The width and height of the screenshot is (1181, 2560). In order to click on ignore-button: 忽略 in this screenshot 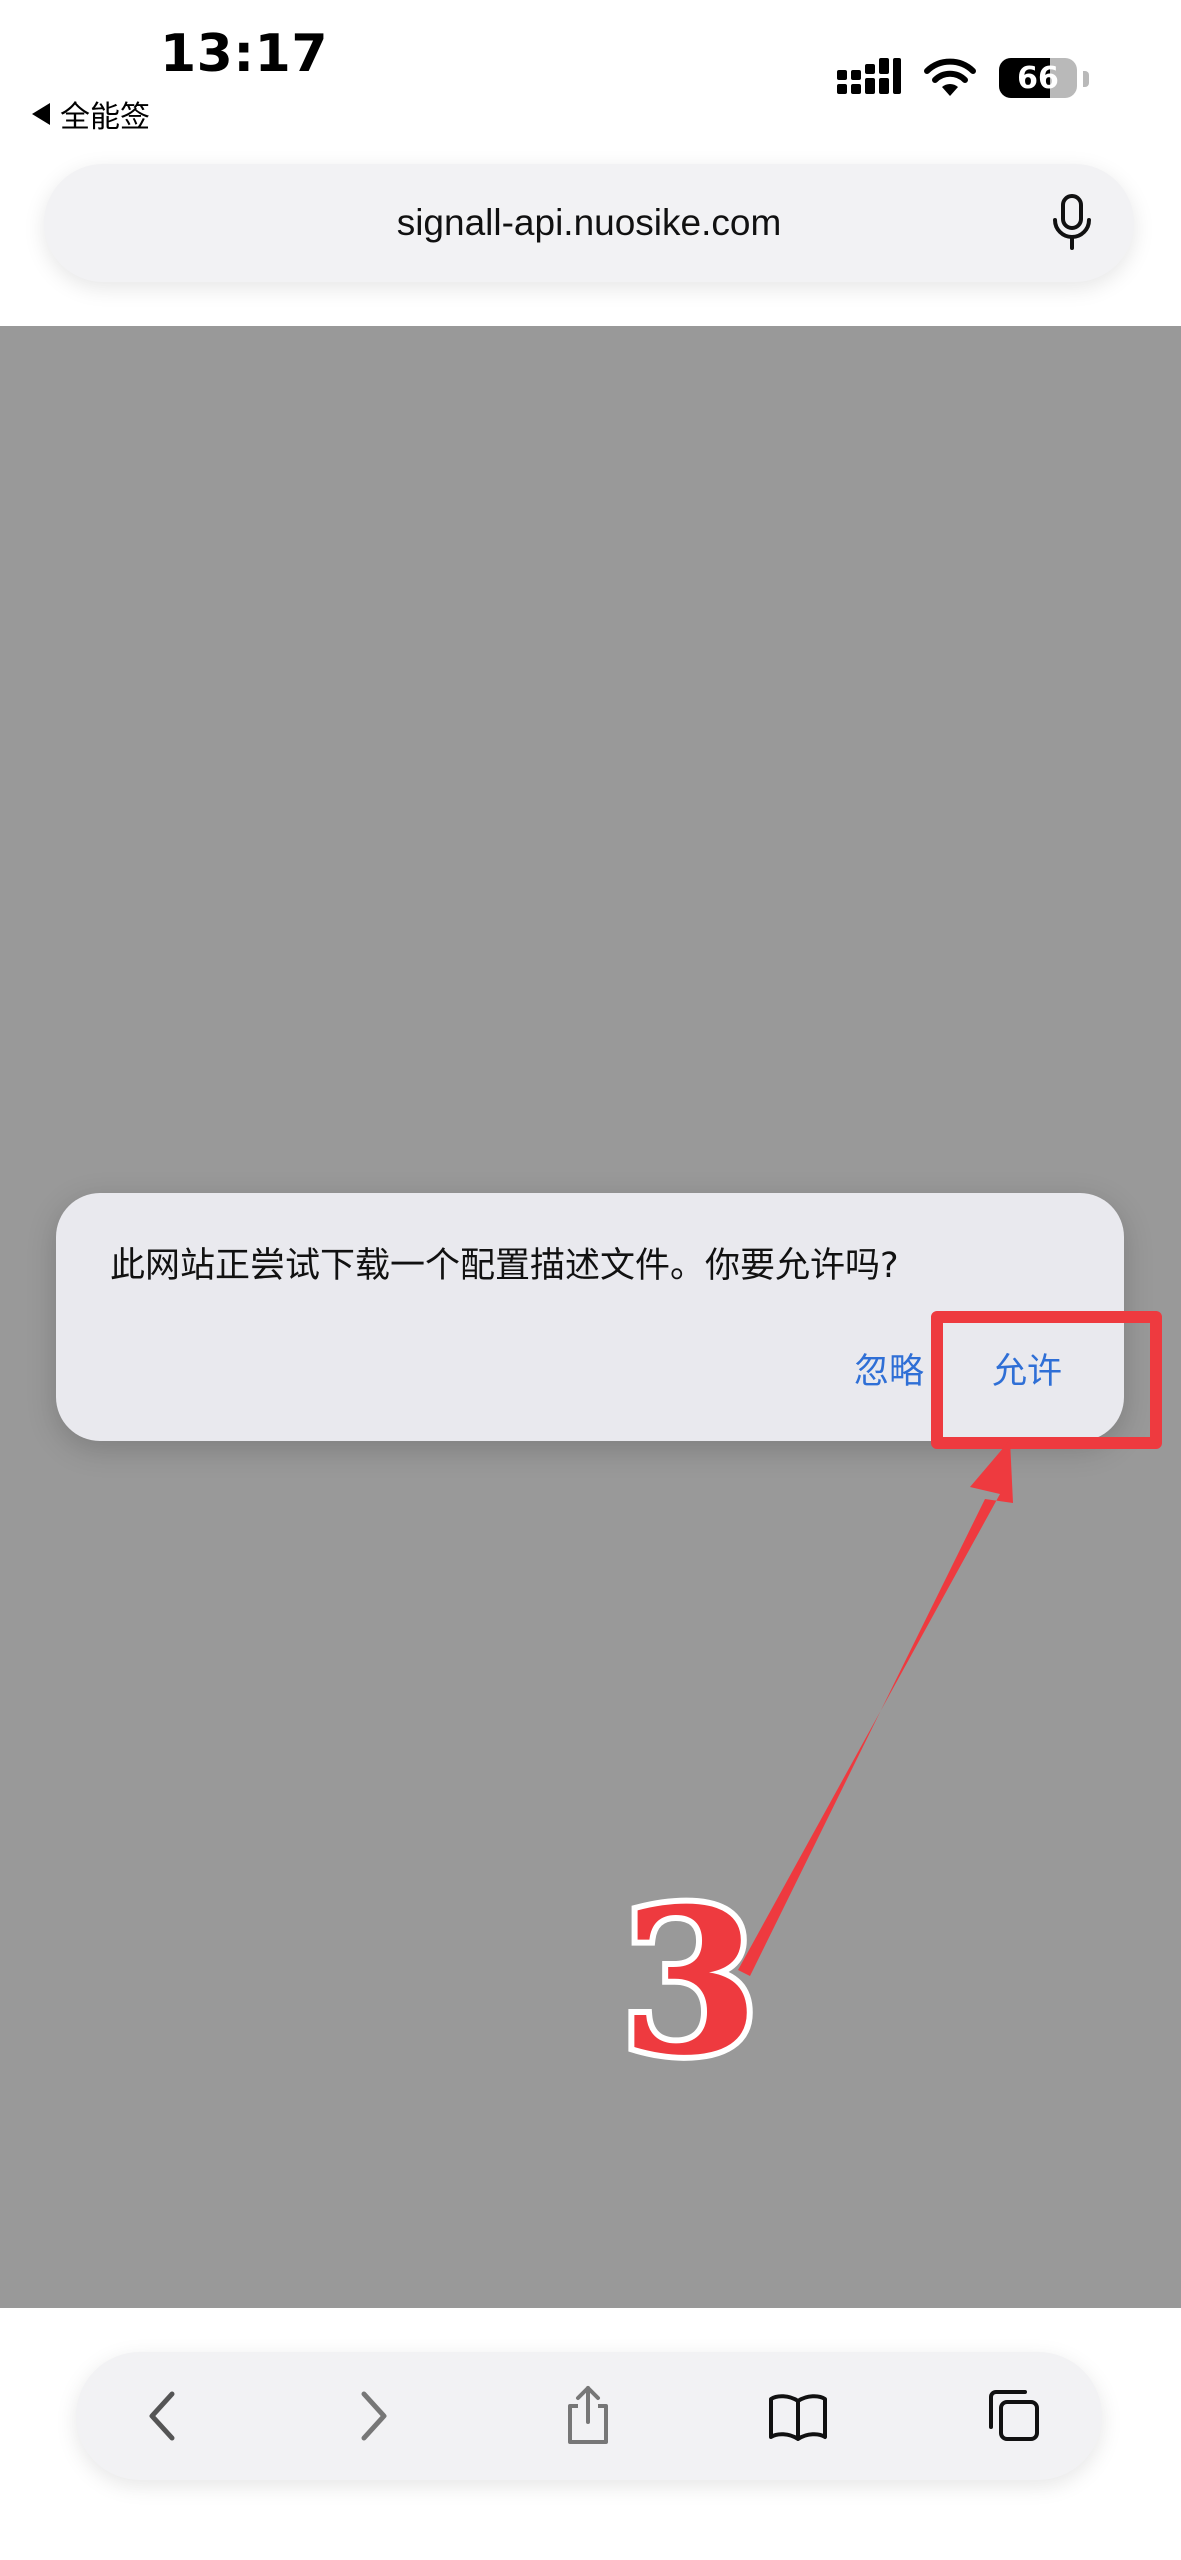, I will do `click(889, 1368)`.